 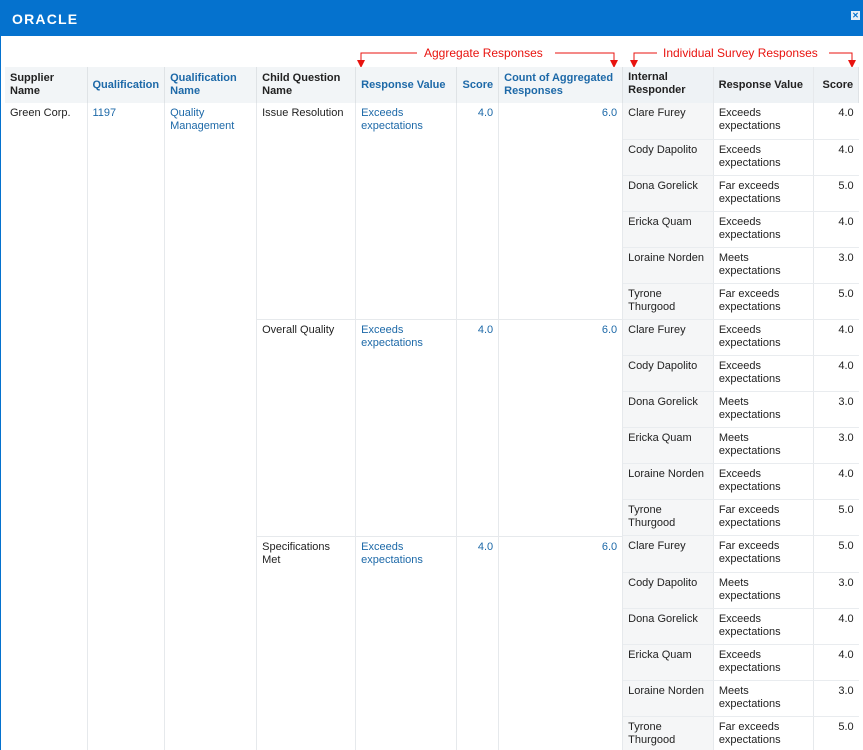 I want to click on close-icon: ✕, so click(x=855, y=15).